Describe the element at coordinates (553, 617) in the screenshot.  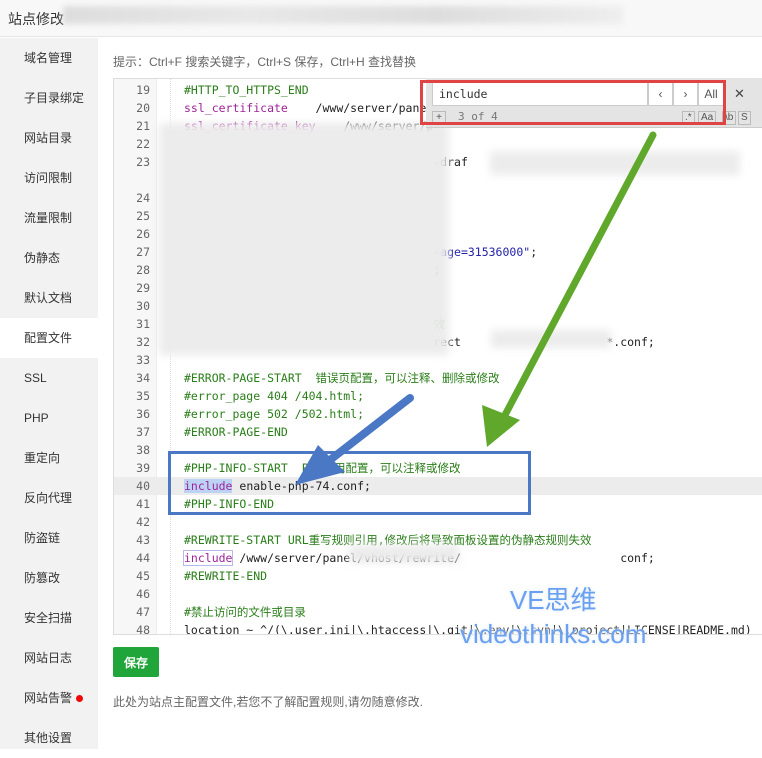
I see `watermark: VE思维 videothinks.com` at that location.